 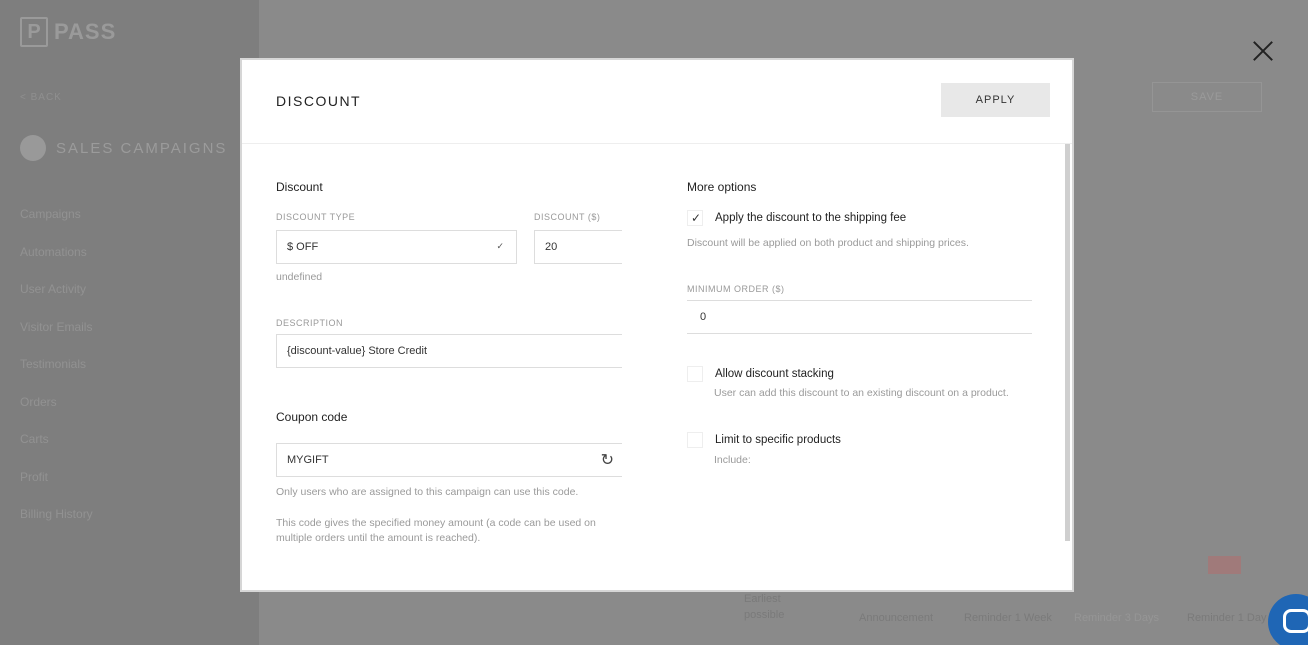 What do you see at coordinates (657, 102) in the screenshot?
I see `modal-header: DISCOUNT APPLY` at bounding box center [657, 102].